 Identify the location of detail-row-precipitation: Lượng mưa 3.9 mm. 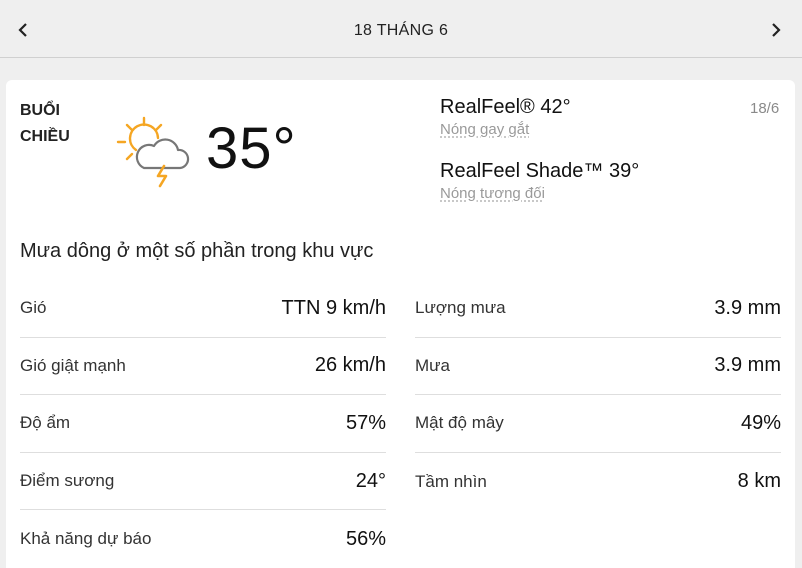
(598, 309).